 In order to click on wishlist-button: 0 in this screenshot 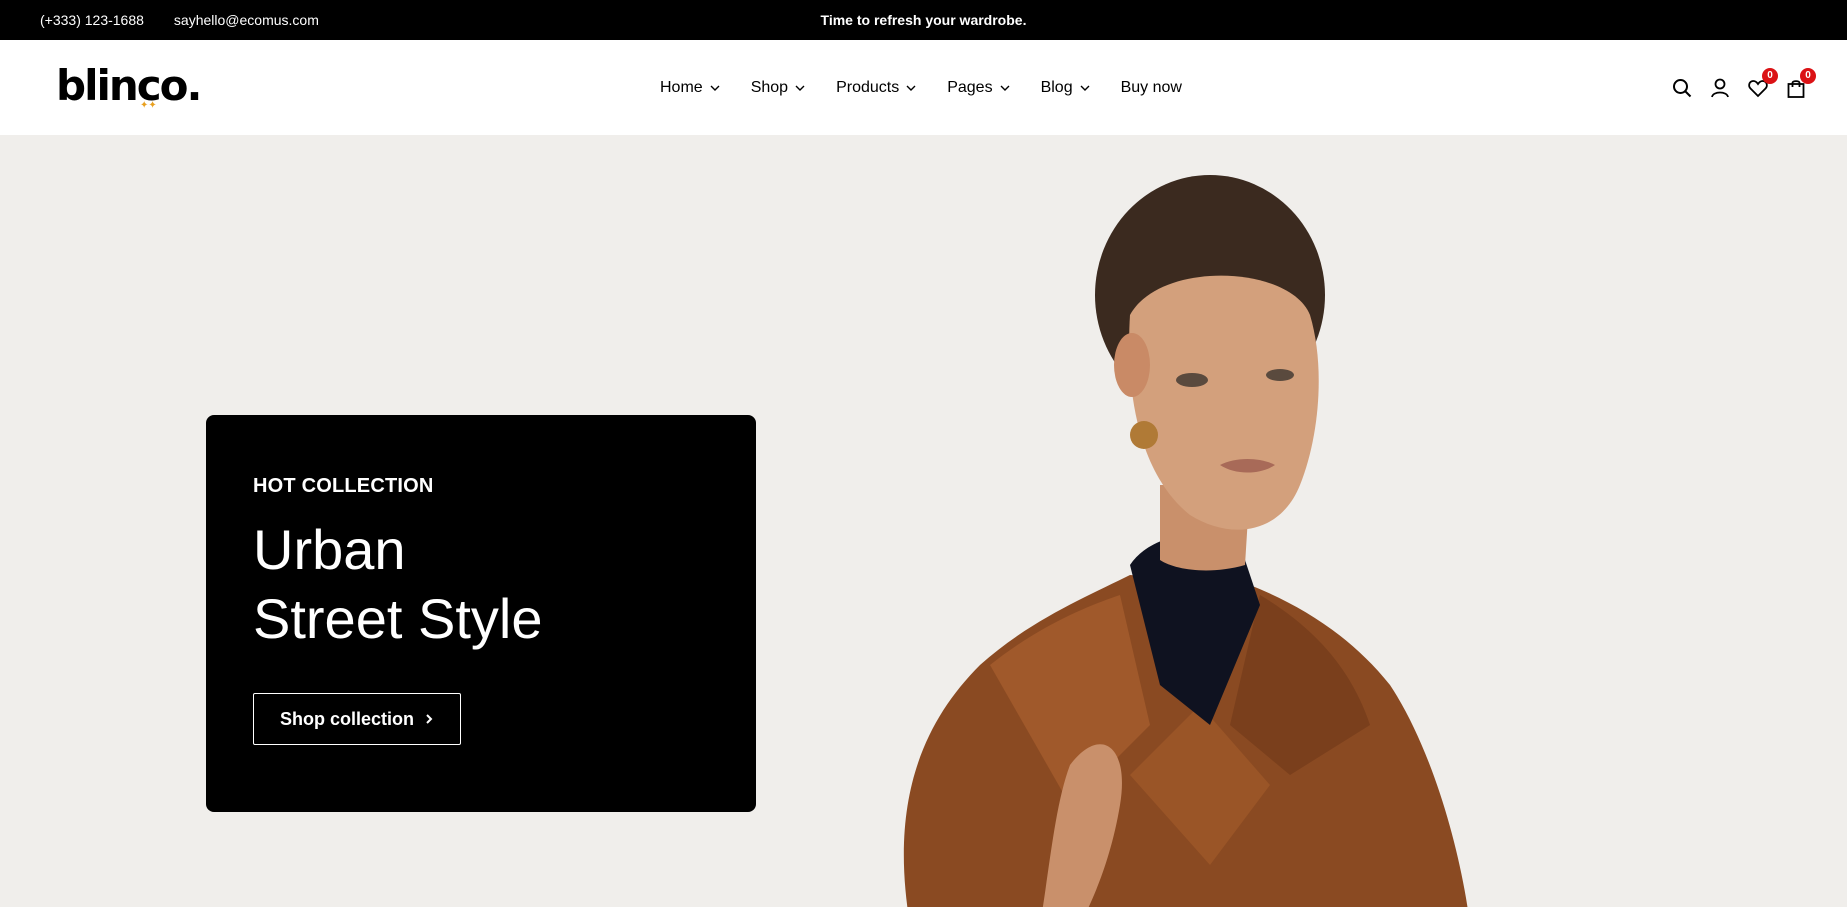, I will do `click(1762, 83)`.